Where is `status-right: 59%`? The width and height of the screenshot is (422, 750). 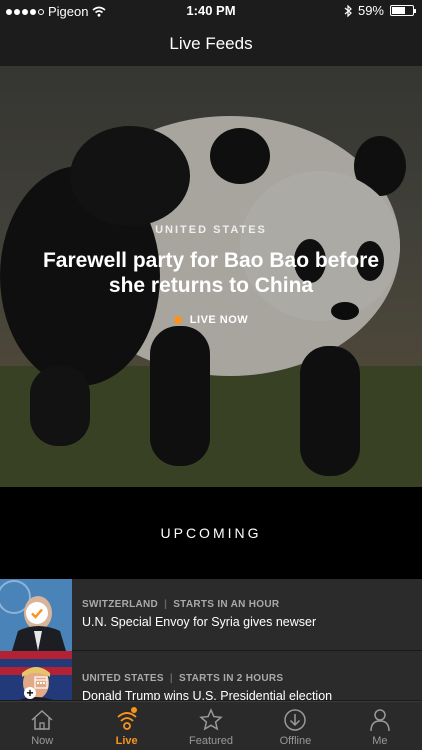 status-right: 59% is located at coordinates (380, 10).